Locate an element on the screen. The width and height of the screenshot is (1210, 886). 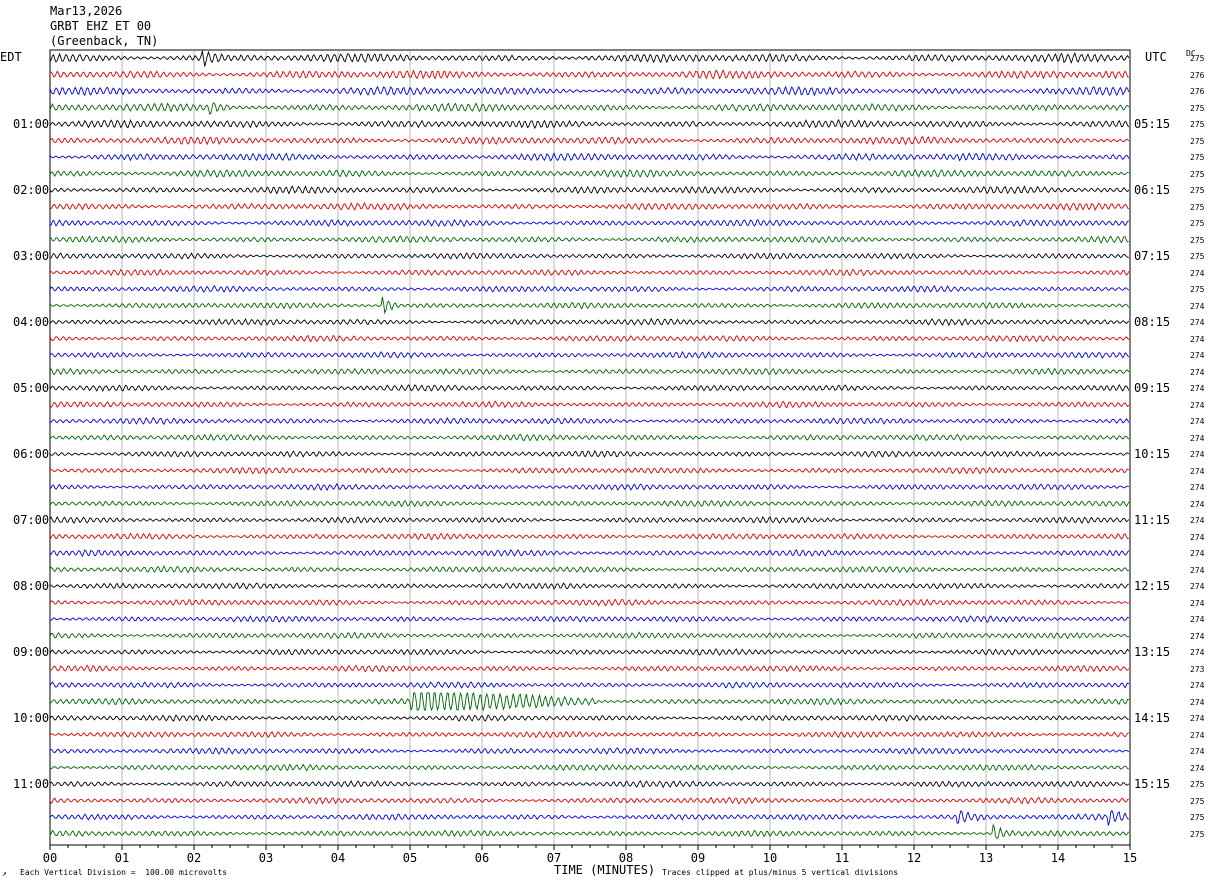
right-time-label: 14:15 is located at coordinates (1152, 718).